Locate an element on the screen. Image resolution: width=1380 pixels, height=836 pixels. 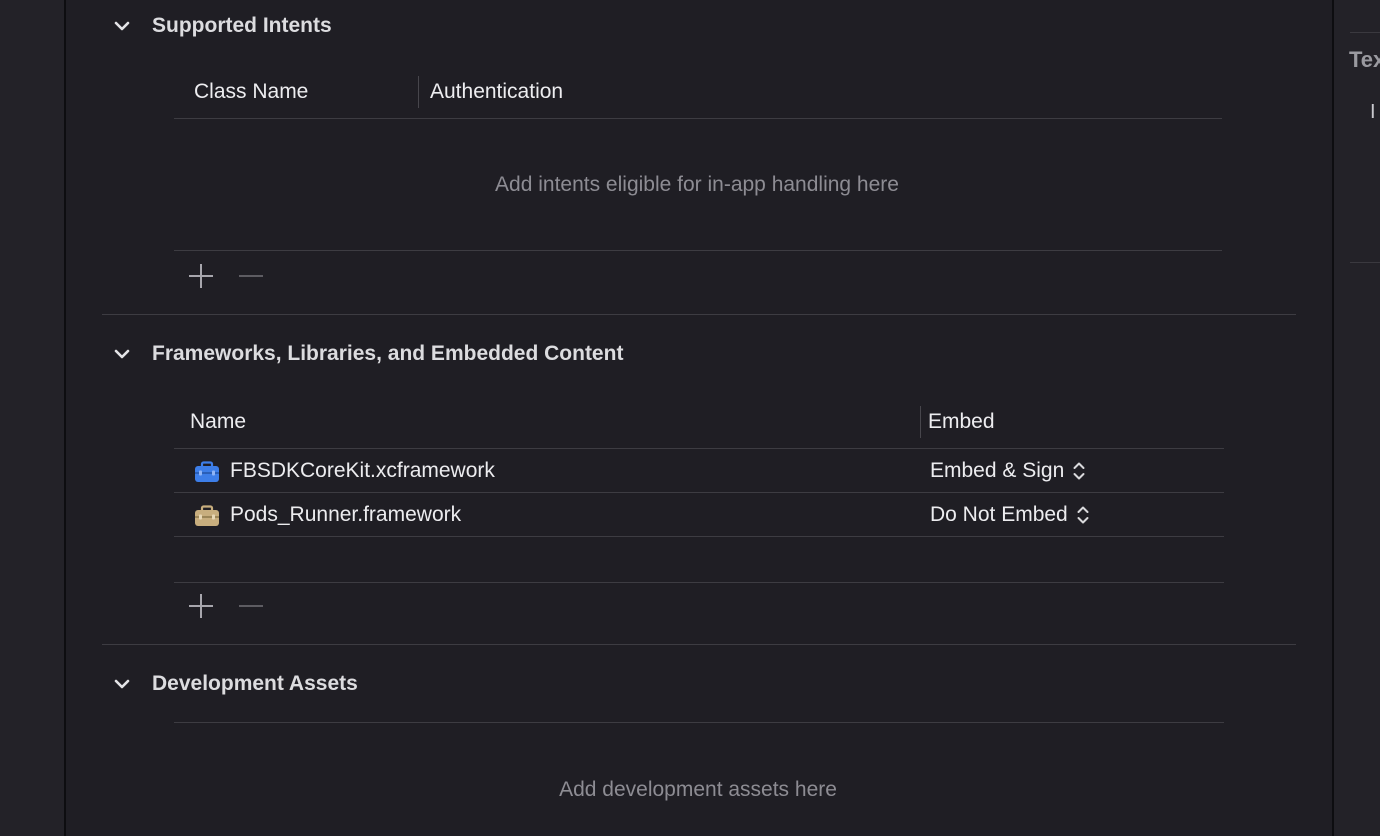
add-framework-button is located at coordinates (201, 606).